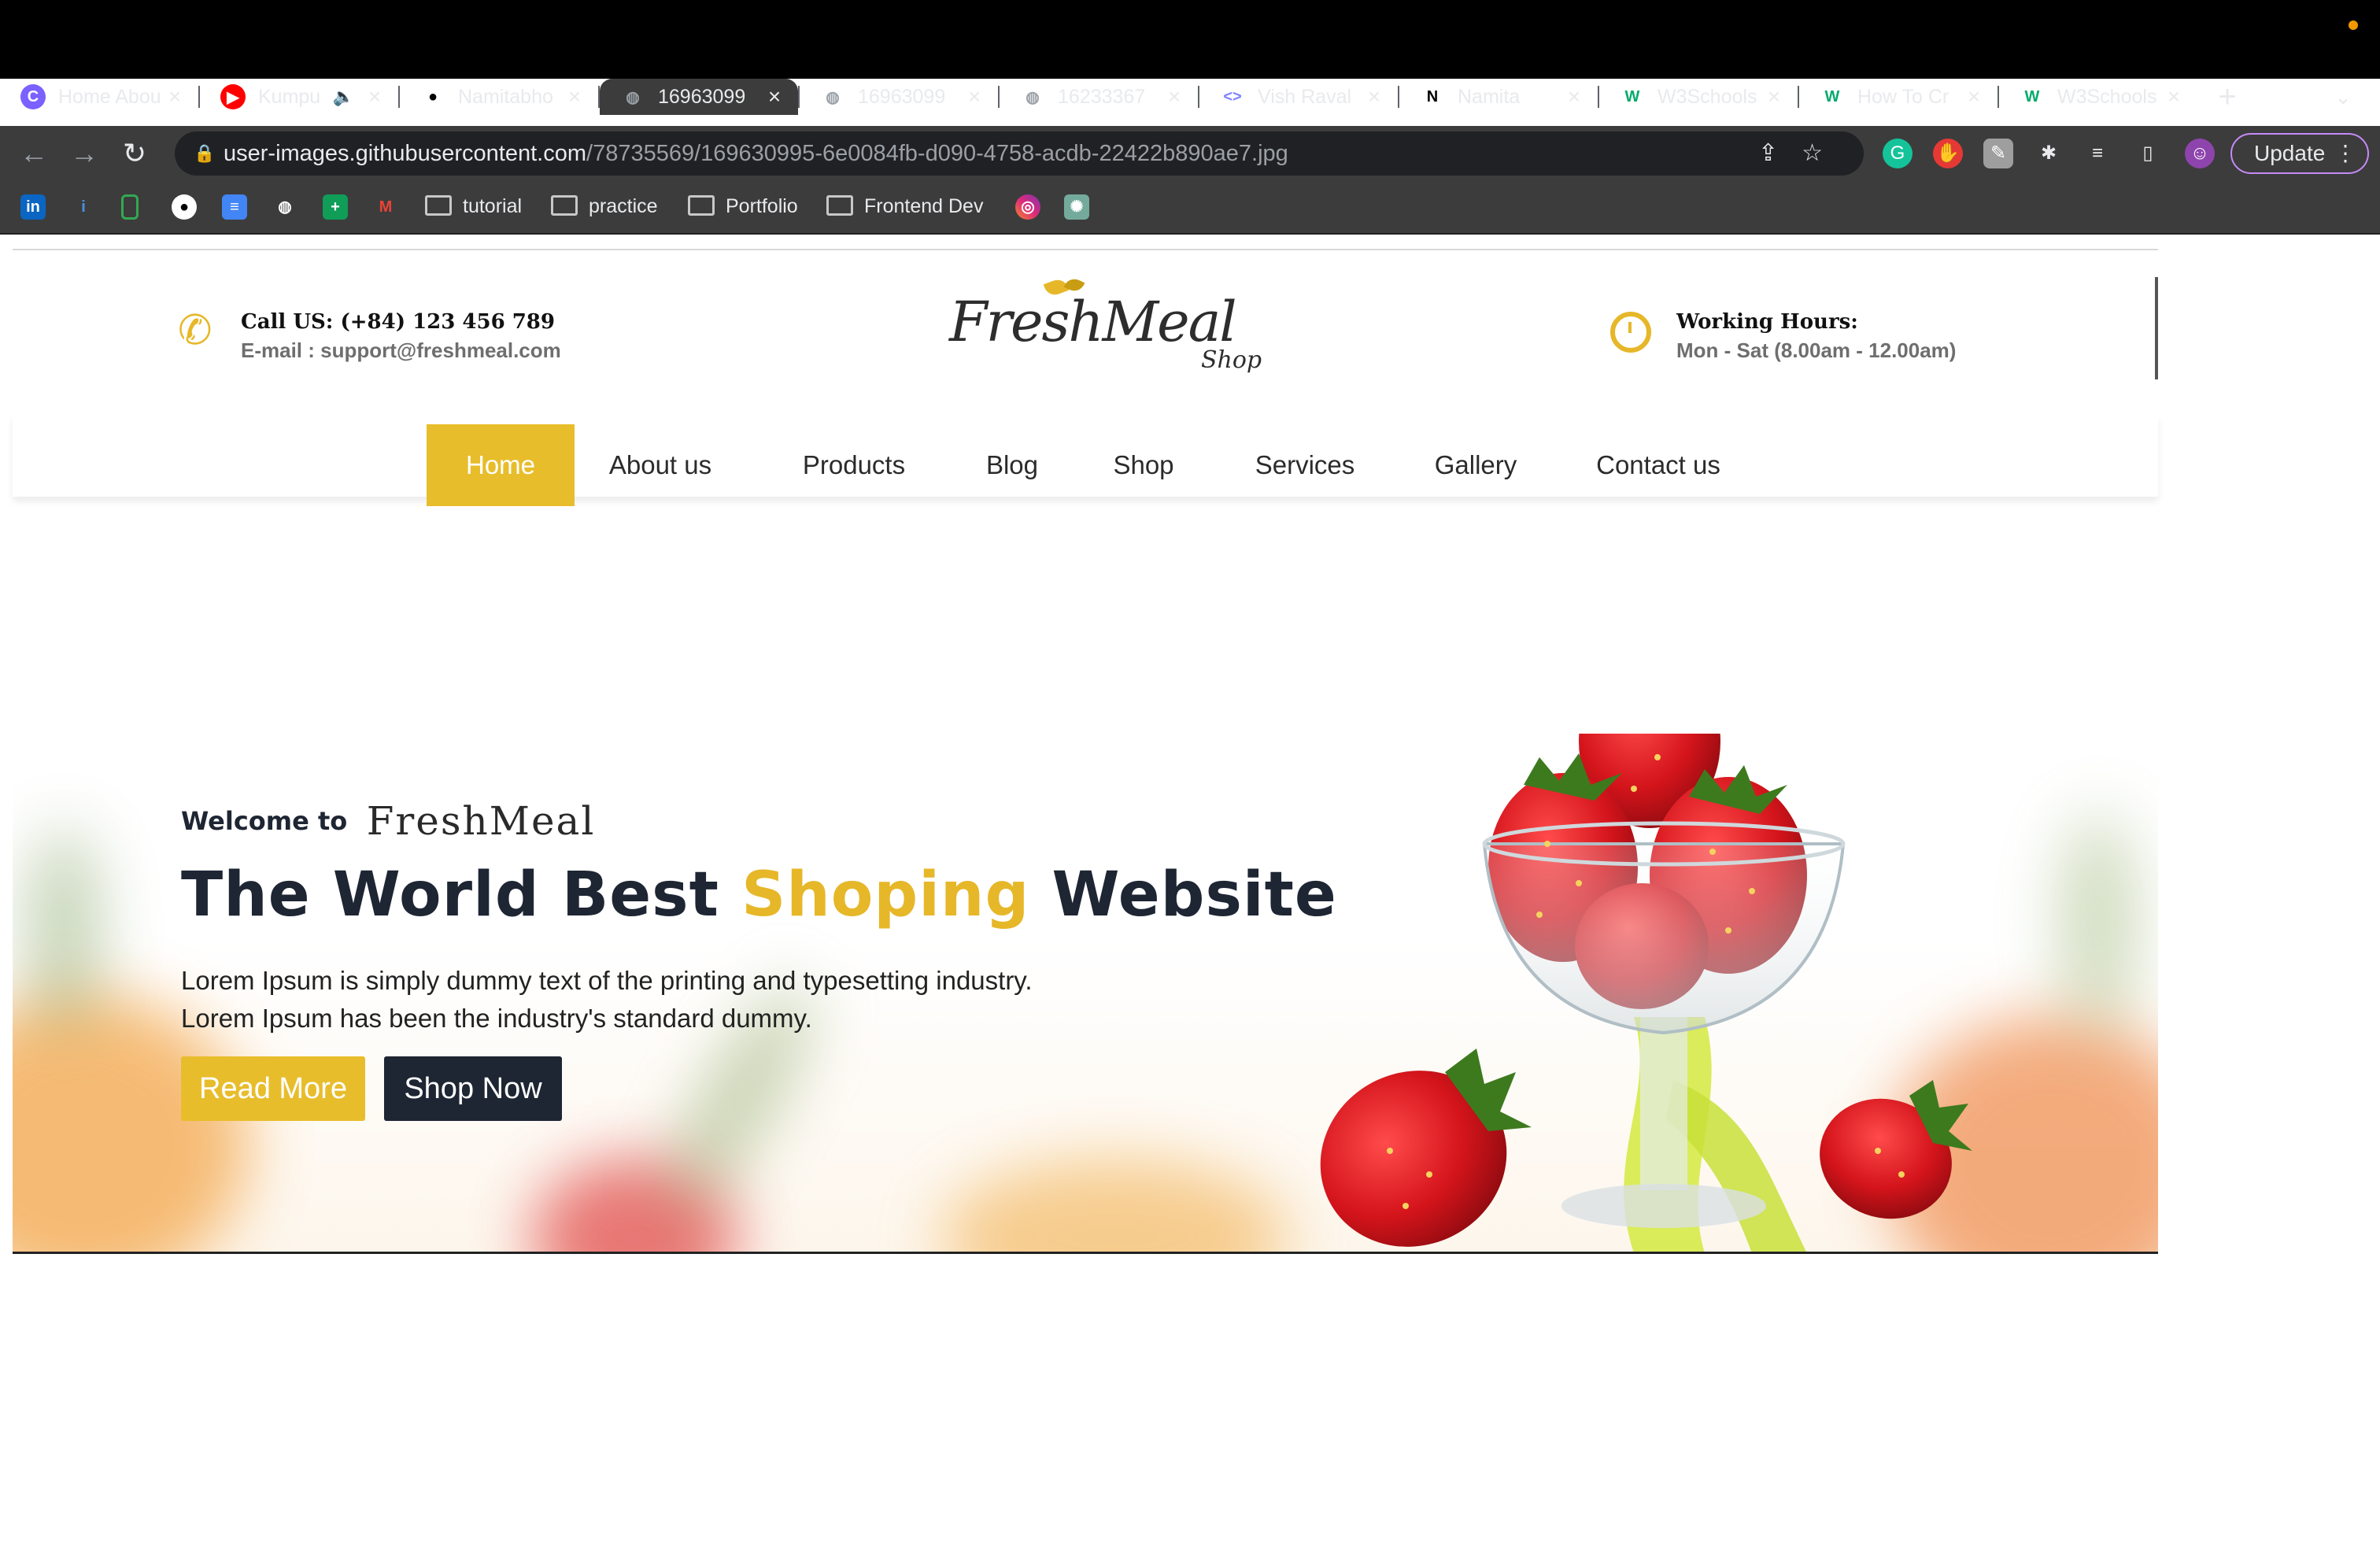 Image resolution: width=2380 pixels, height=1546 pixels. What do you see at coordinates (854, 465) in the screenshot?
I see `menu-item-products: Products` at bounding box center [854, 465].